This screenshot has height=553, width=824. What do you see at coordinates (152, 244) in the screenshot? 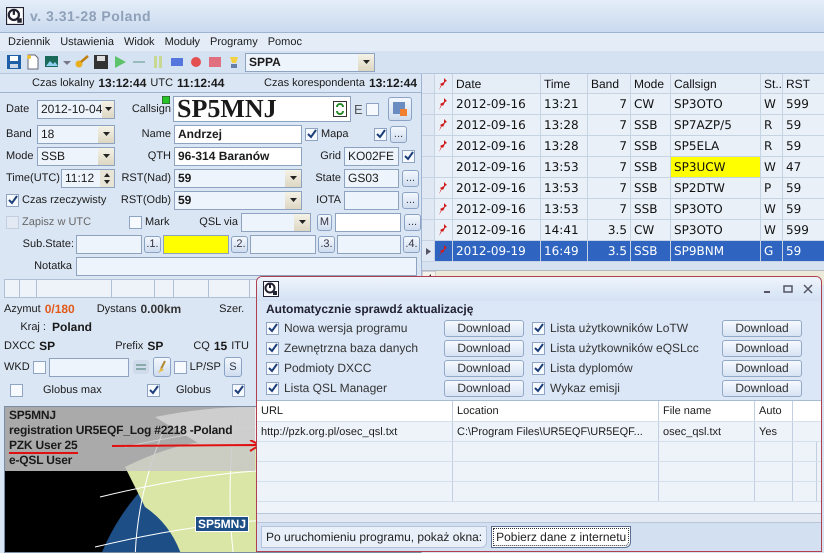
I see `sub-state-button: .1.` at bounding box center [152, 244].